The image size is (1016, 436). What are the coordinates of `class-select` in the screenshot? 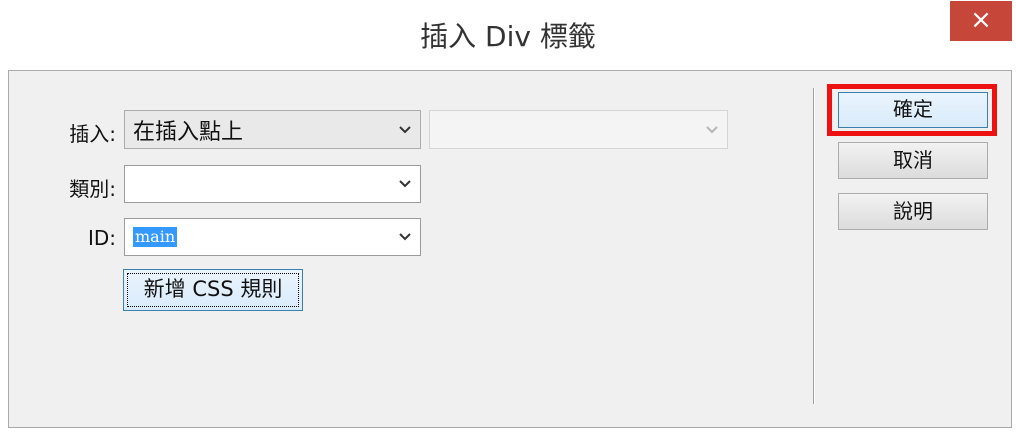 It's located at (272, 184).